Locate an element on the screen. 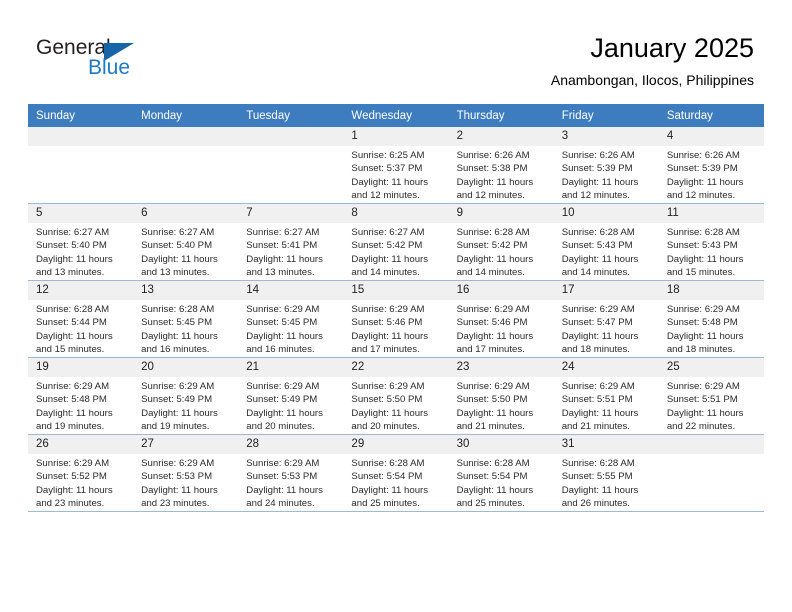  day-number: 27 is located at coordinates (186, 444).